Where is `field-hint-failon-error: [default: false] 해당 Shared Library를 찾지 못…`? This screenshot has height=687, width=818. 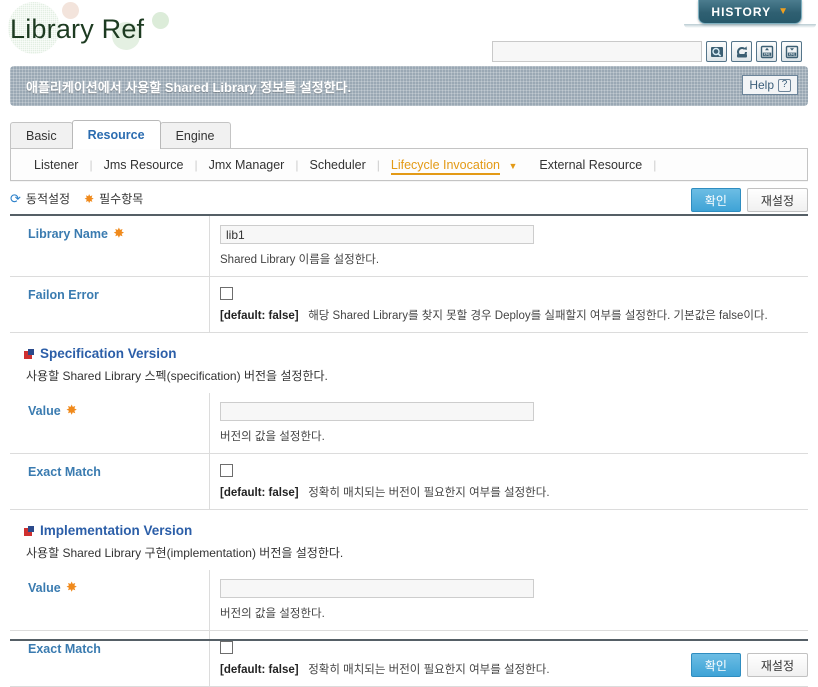
field-hint-failon-error: [default: false] 해당 Shared Library를 찾지 못… is located at coordinates (514, 315).